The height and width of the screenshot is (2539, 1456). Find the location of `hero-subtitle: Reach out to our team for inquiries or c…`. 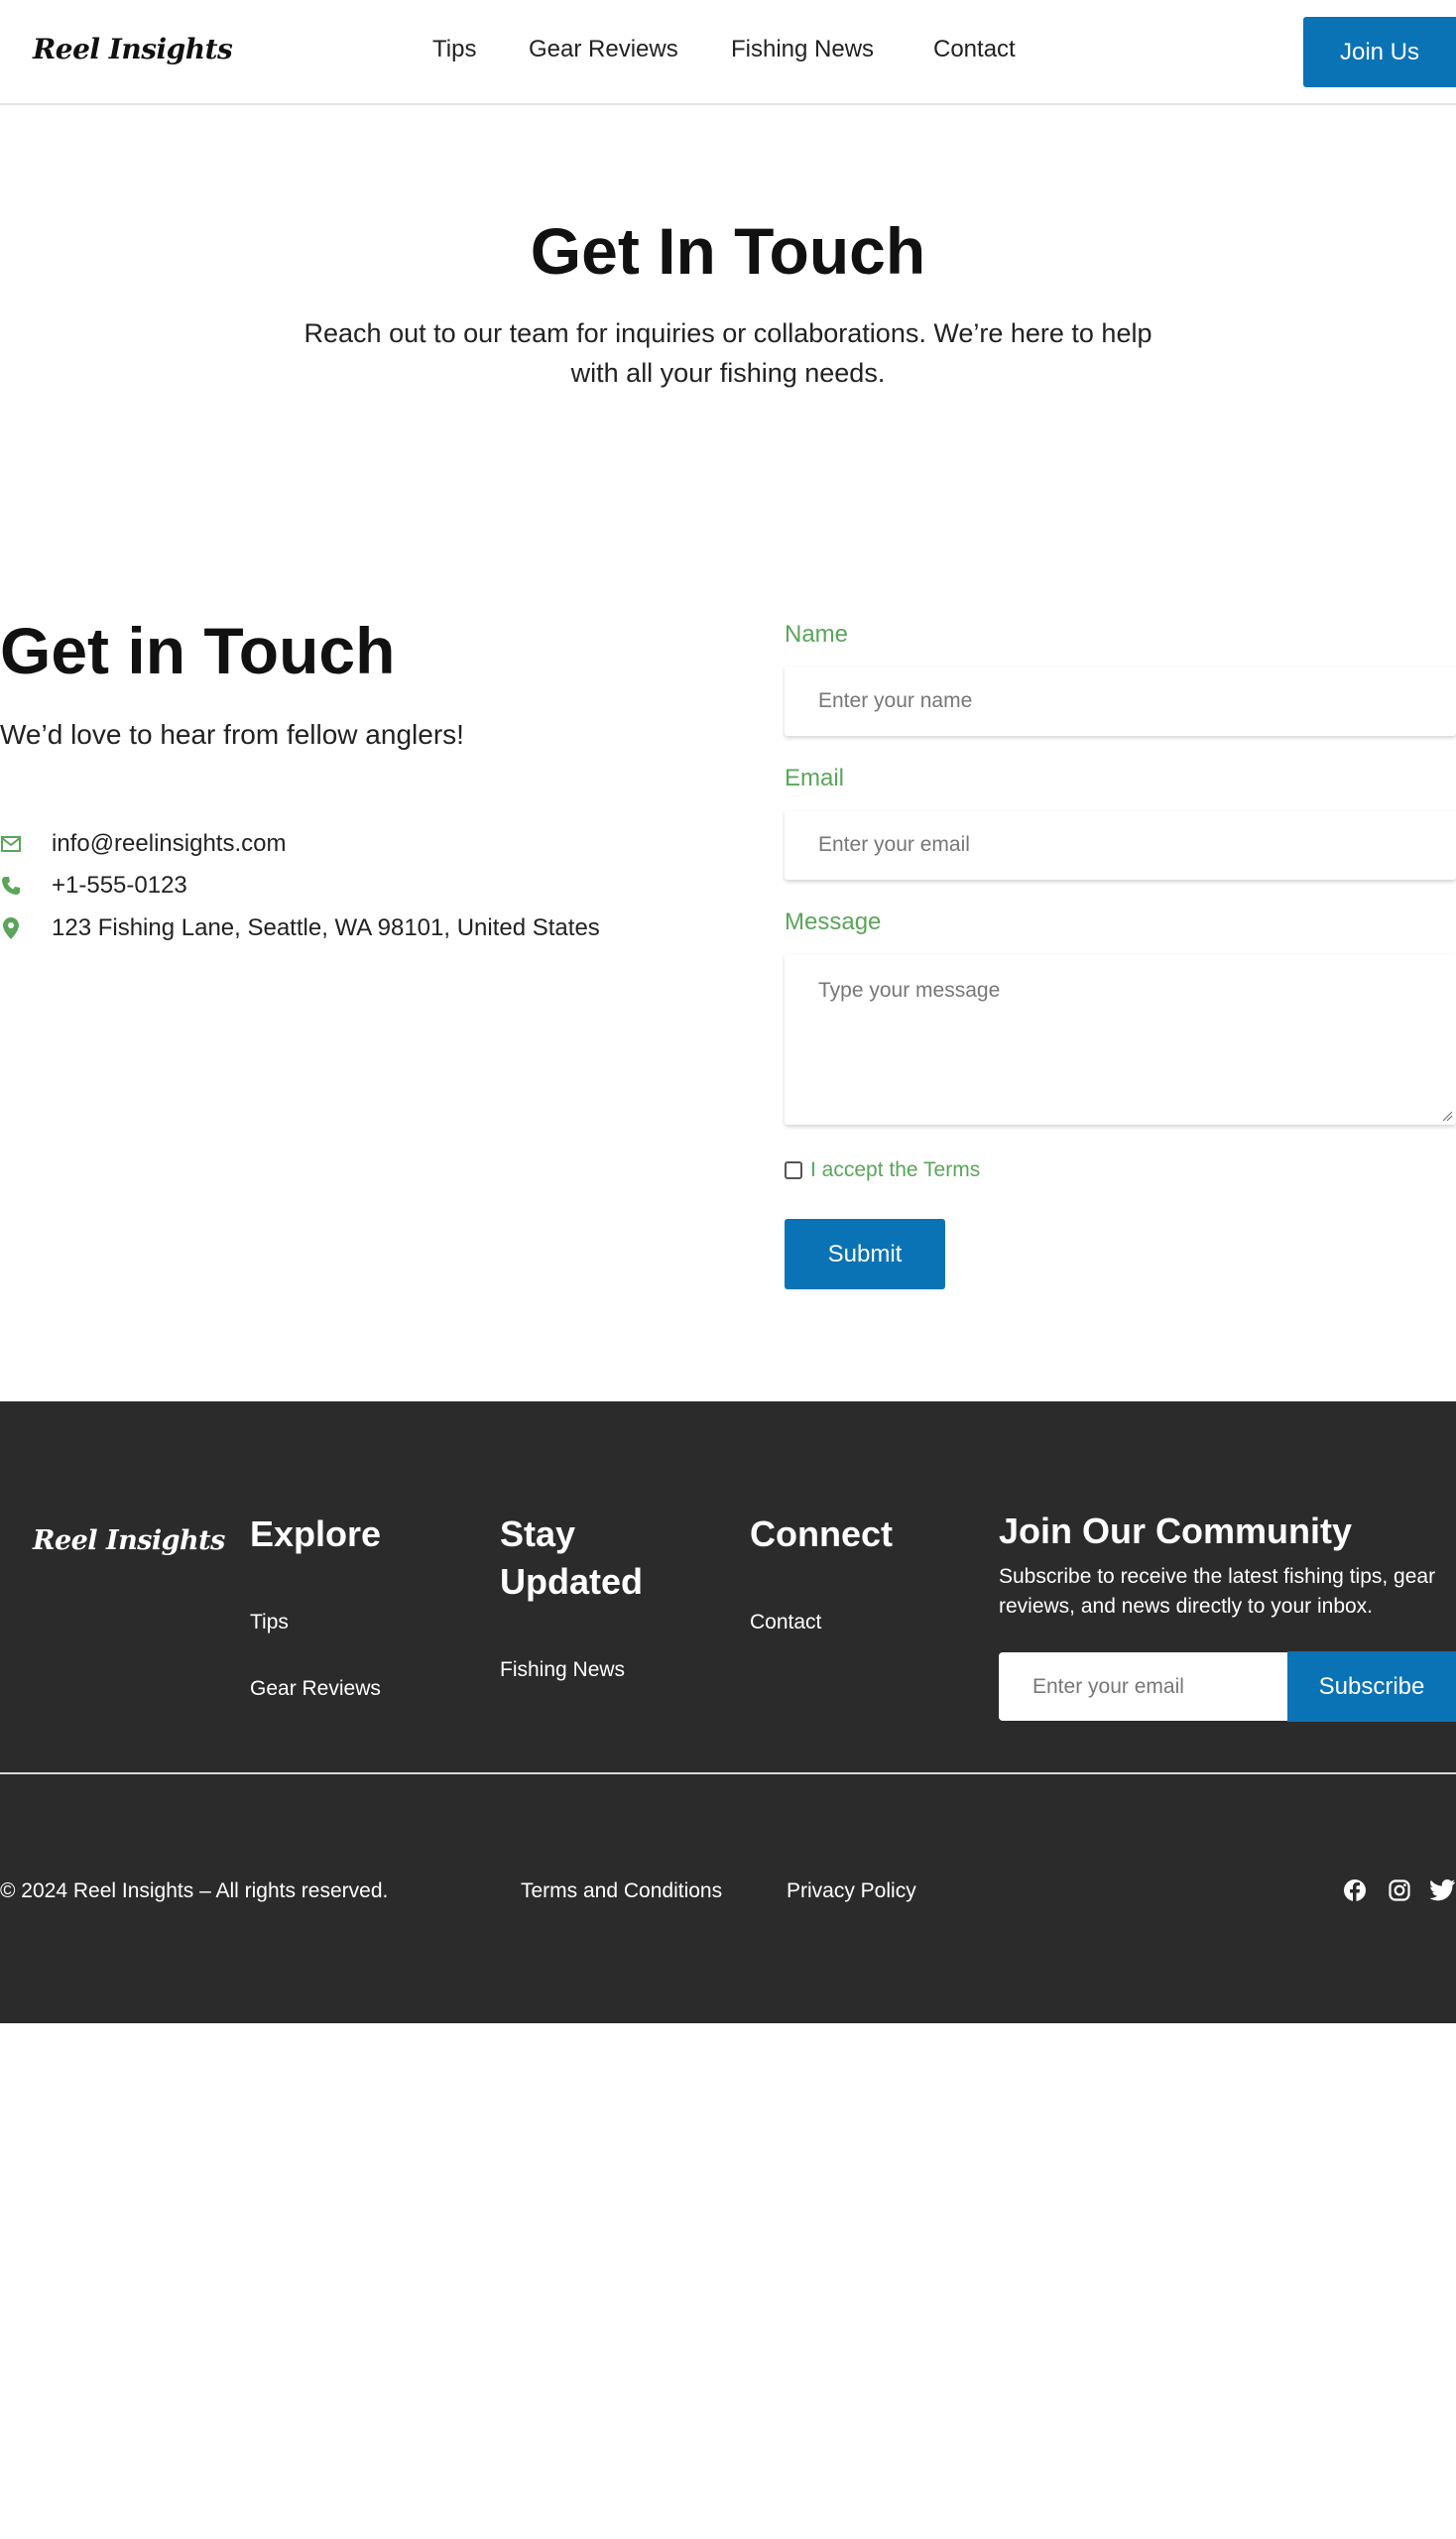

hero-subtitle: Reach out to our team for inquiries or c… is located at coordinates (728, 353).